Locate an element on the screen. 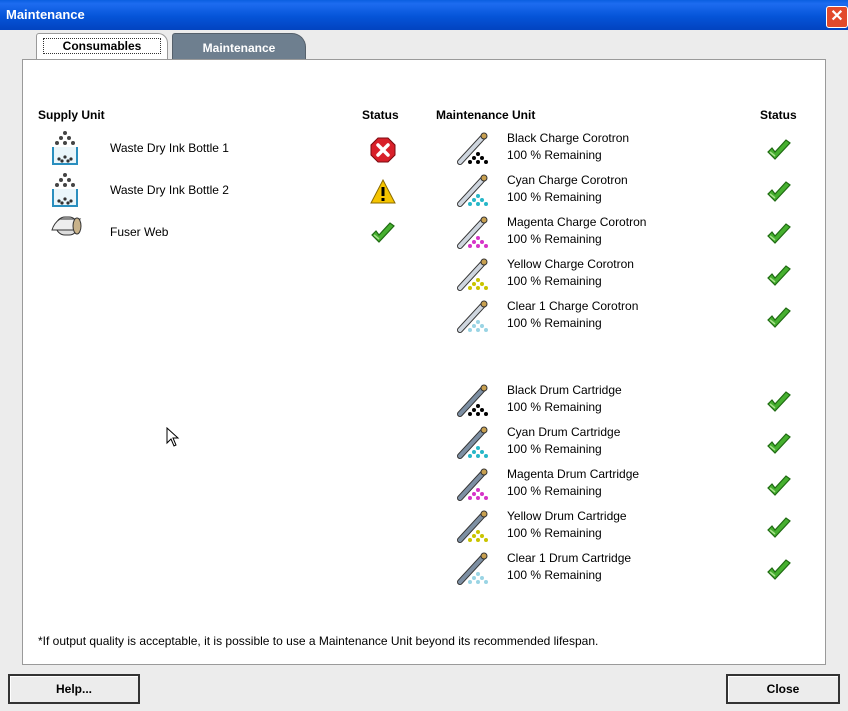 Image resolution: width=848 pixels, height=711 pixels. close-icon: ✕ is located at coordinates (837, 16).